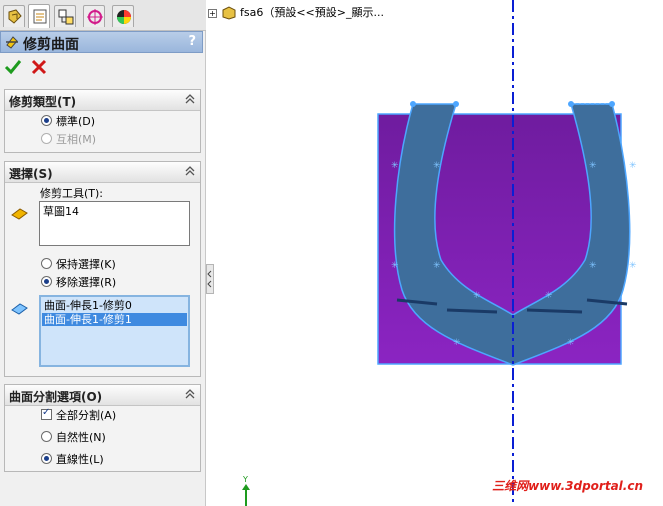 This screenshot has width=663, height=506. Describe the element at coordinates (567, 486) in the screenshot. I see `site-watermark: 三维网www.3dportal.cn` at that location.